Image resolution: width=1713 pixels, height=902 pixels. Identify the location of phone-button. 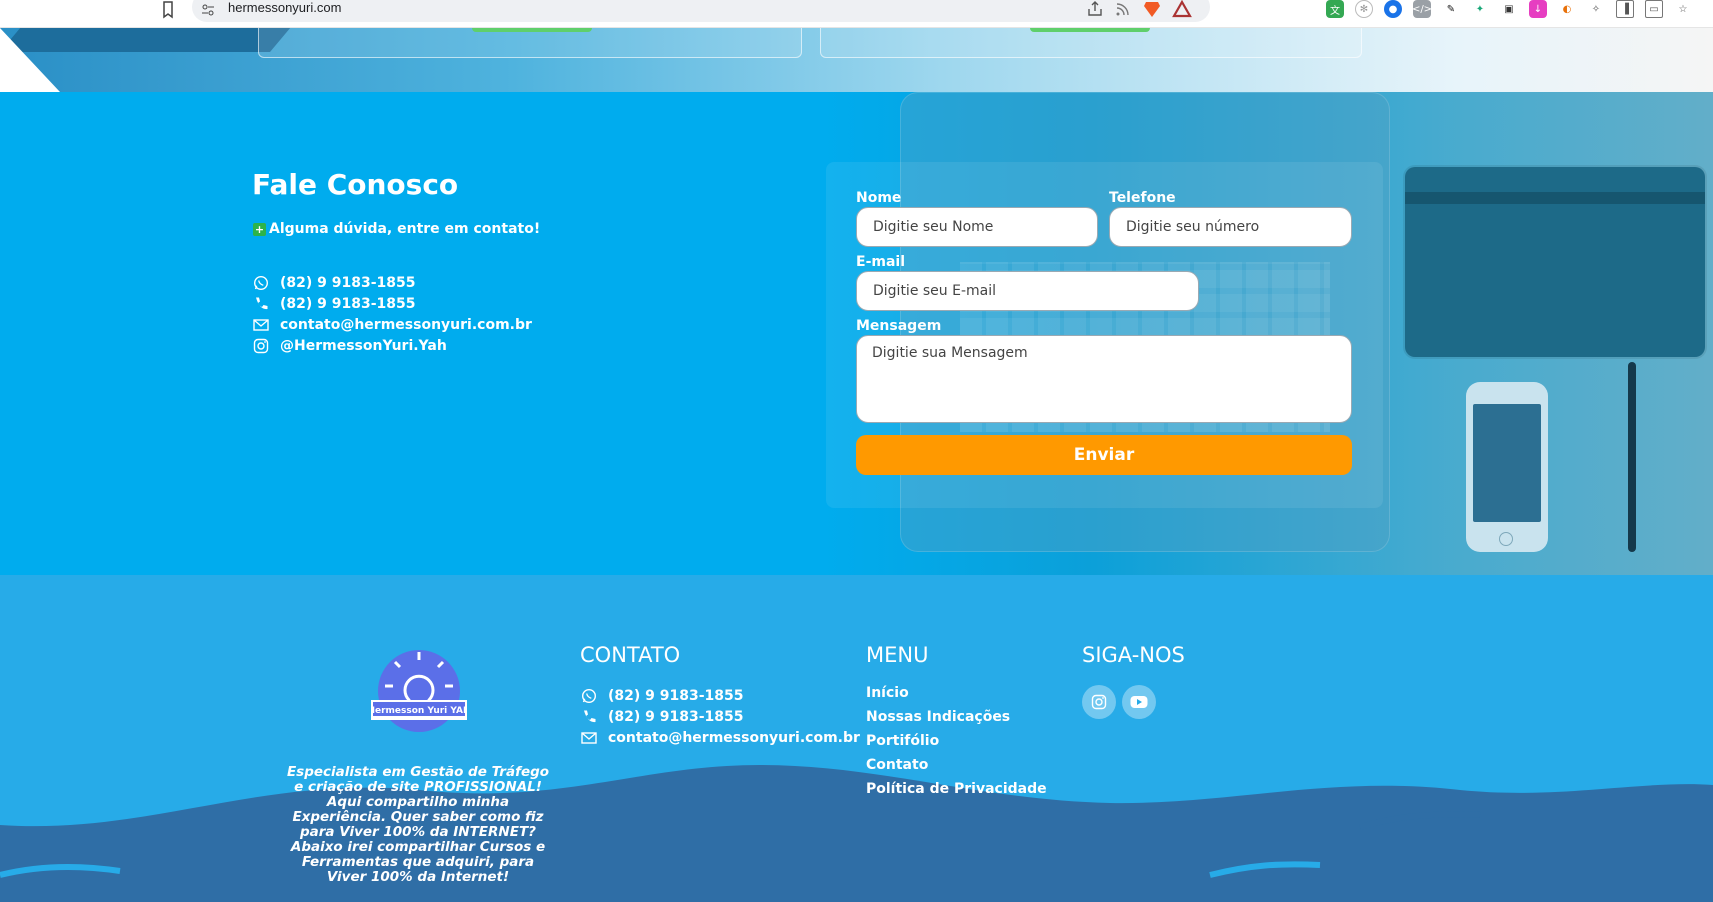
(1506, 539).